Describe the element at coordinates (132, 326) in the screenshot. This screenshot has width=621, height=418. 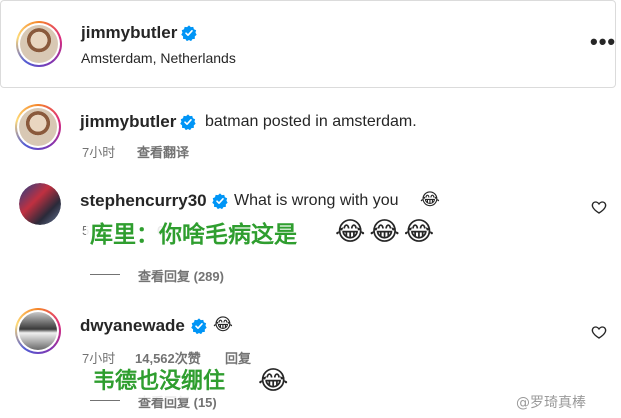
I see `comment-username: dwyanewade` at that location.